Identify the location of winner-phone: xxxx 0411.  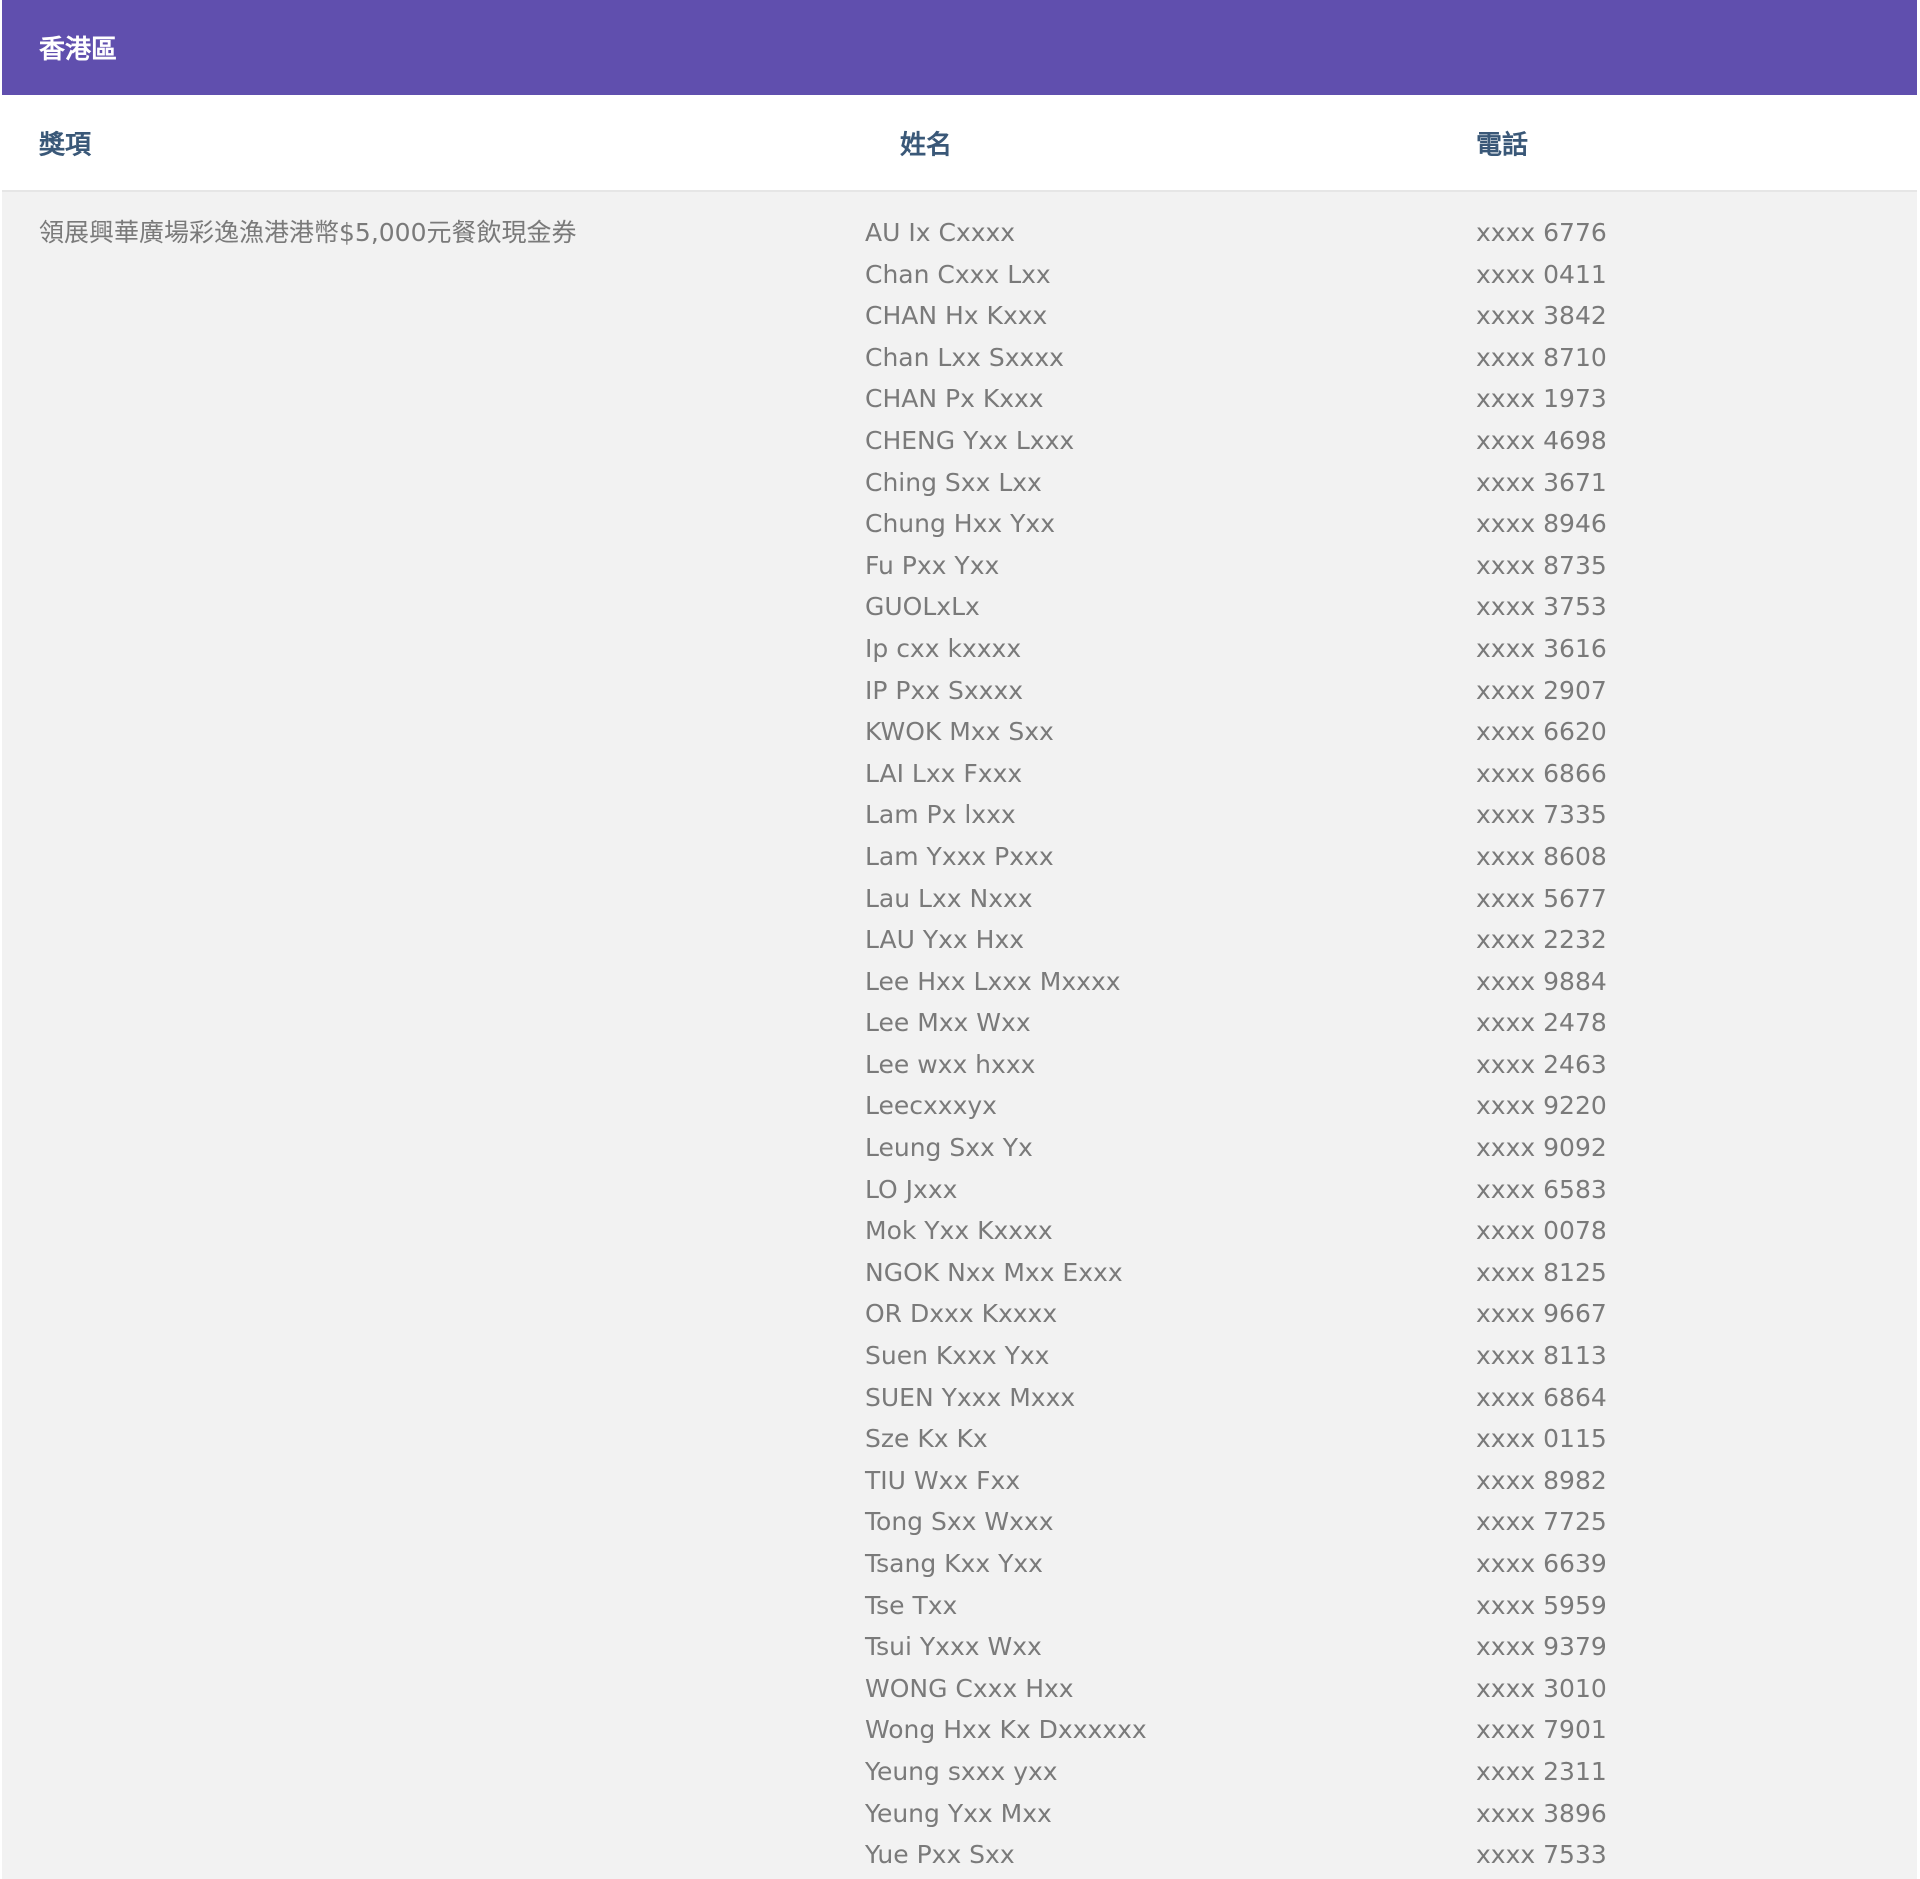
(1541, 274).